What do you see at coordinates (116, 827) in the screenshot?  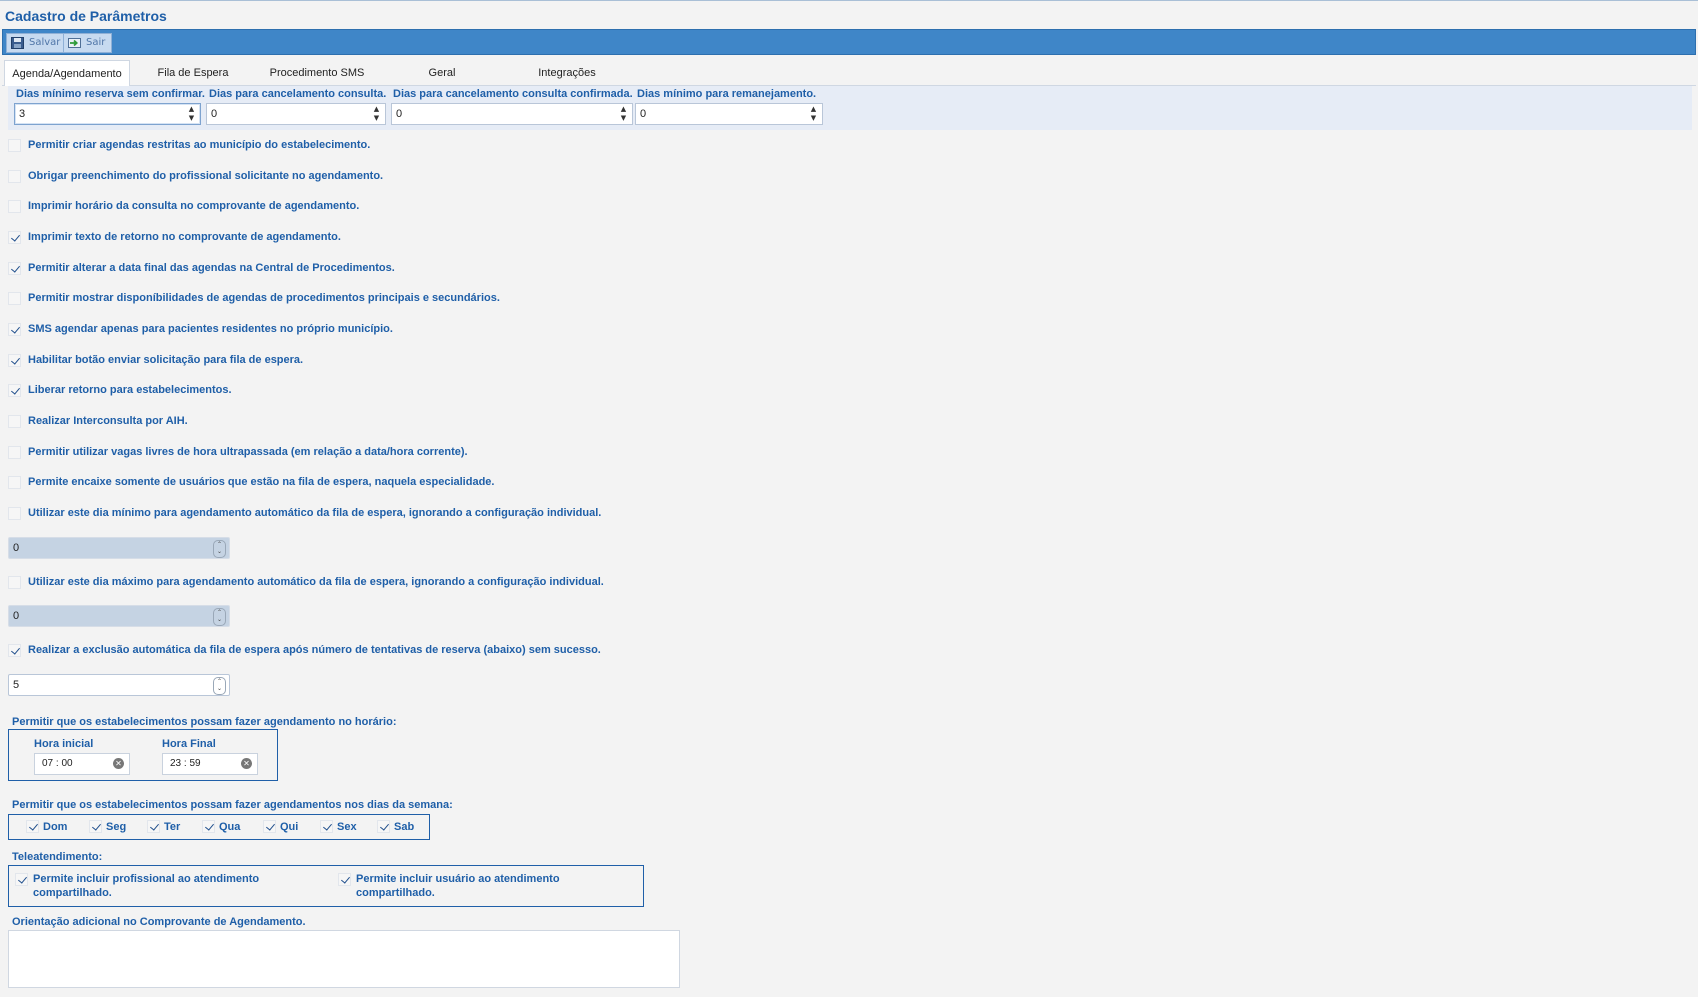 I see `weekday-label: Seg` at bounding box center [116, 827].